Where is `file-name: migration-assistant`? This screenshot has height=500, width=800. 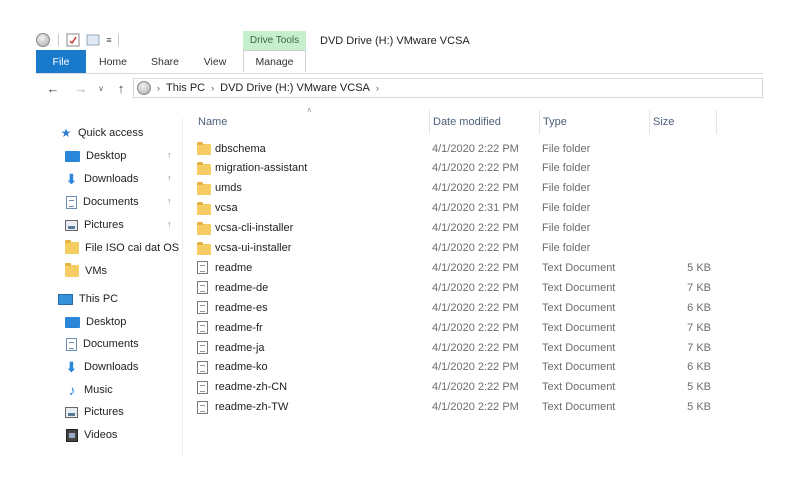
file-name: migration-assistant is located at coordinates (261, 168).